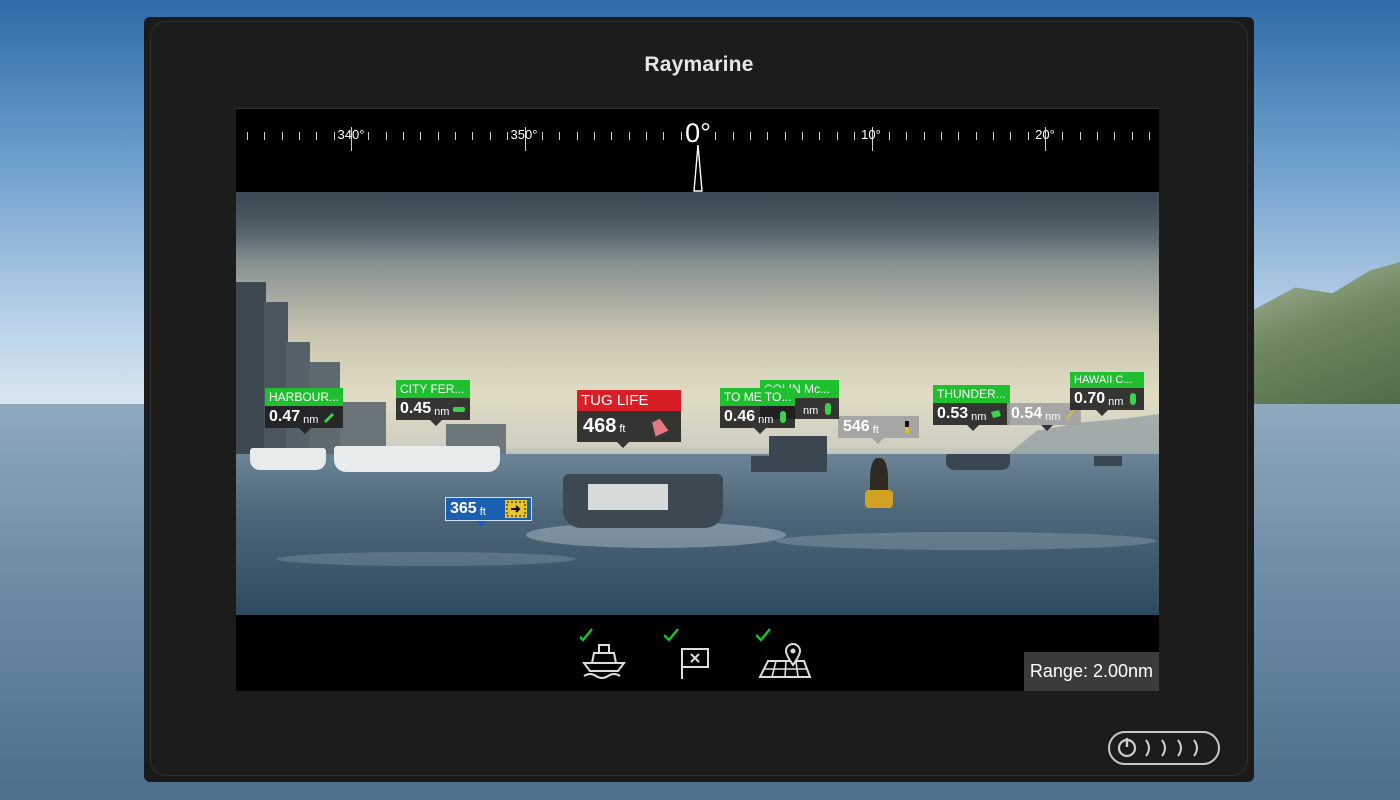 This screenshot has height=800, width=1400. Describe the element at coordinates (659, 427) in the screenshot. I see `buoy-marker-icon` at that location.